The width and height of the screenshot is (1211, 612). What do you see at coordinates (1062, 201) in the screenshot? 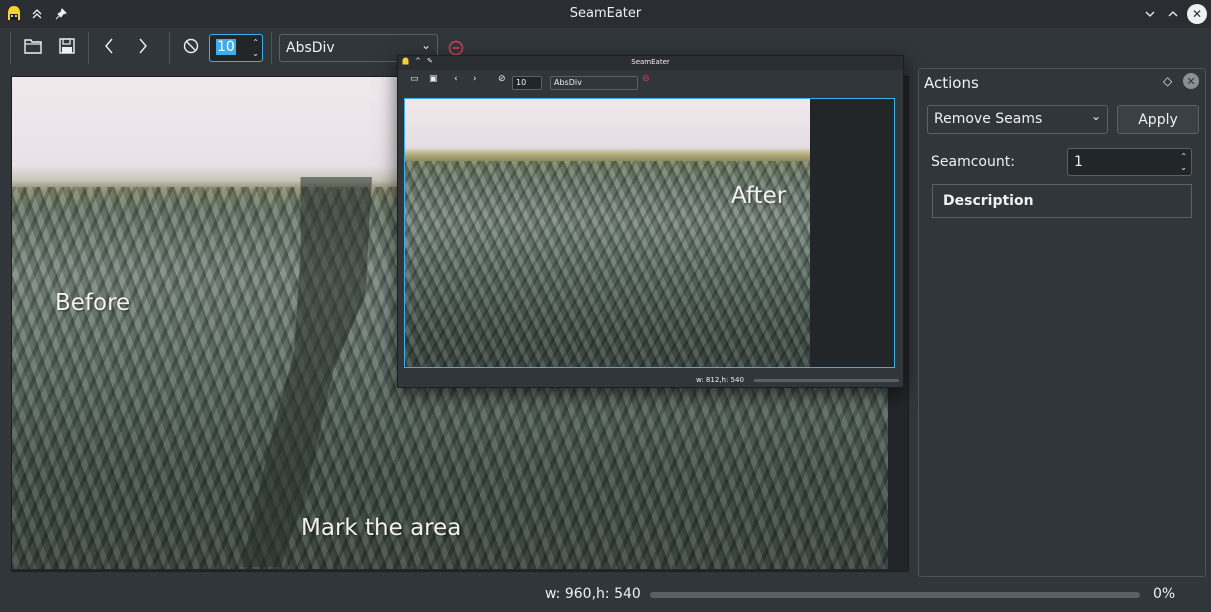
I see `description-box: Description` at bounding box center [1062, 201].